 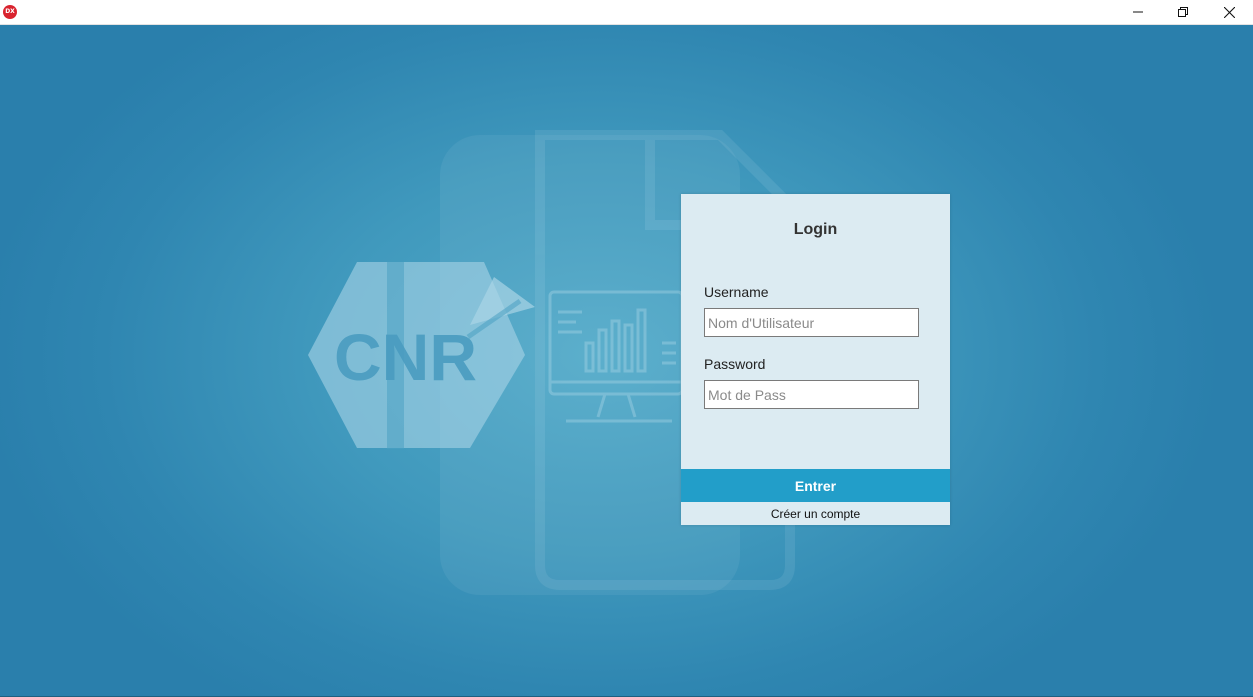 I want to click on minimize-icon, so click(x=1138, y=12).